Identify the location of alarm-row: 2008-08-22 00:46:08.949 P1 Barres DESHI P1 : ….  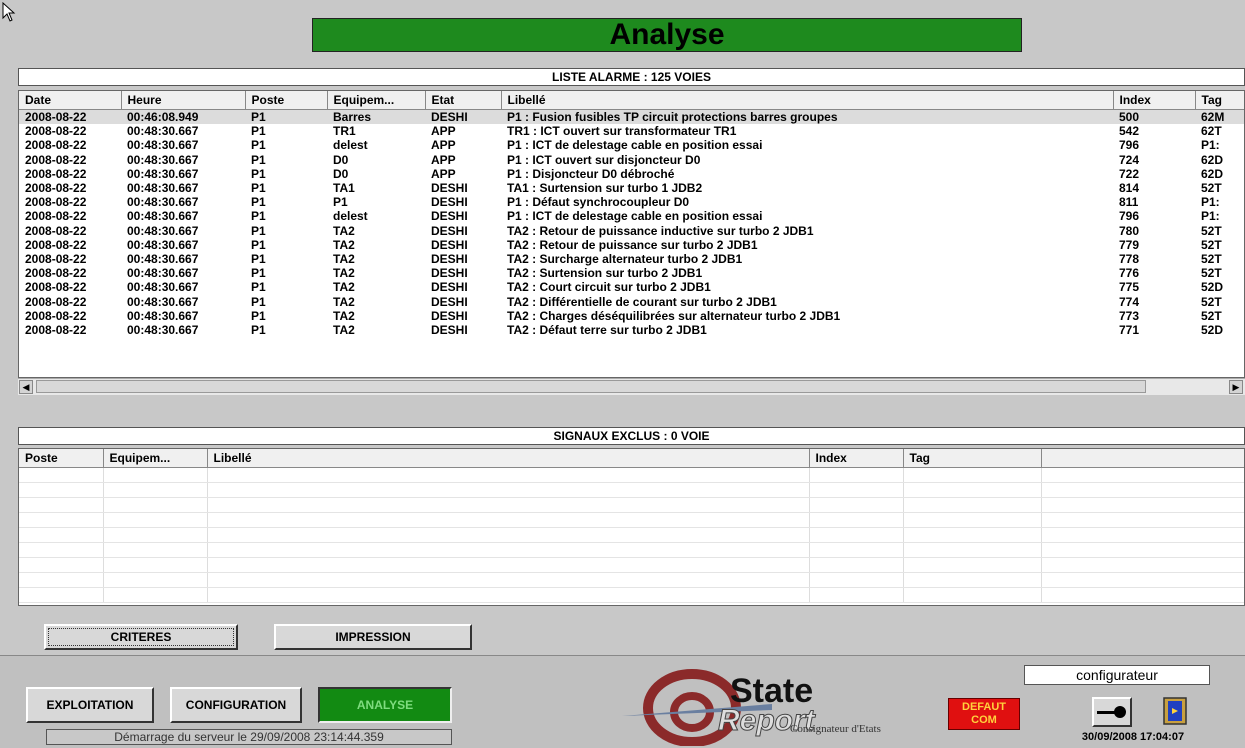
(631, 117).